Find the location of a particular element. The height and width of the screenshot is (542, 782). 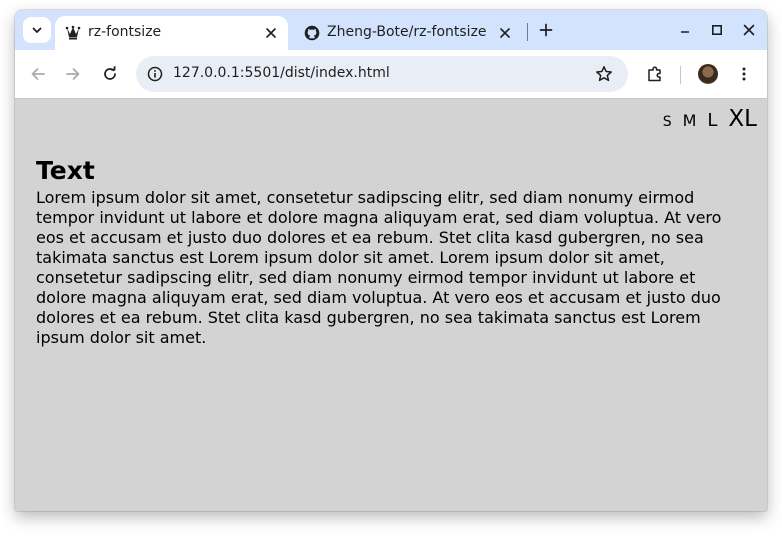

back-arrow-icon is located at coordinates (38, 74).